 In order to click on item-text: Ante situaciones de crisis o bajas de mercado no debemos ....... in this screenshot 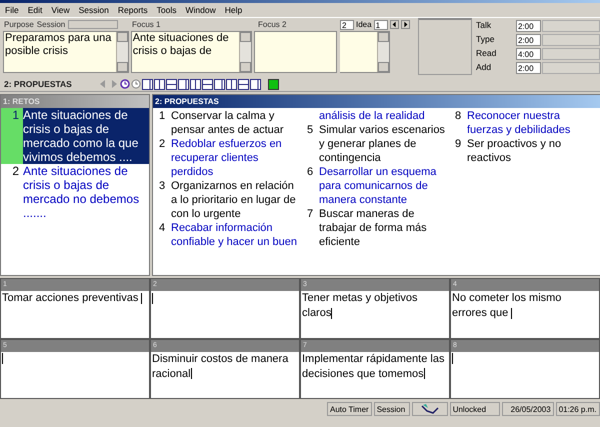, I will do `click(81, 192)`.